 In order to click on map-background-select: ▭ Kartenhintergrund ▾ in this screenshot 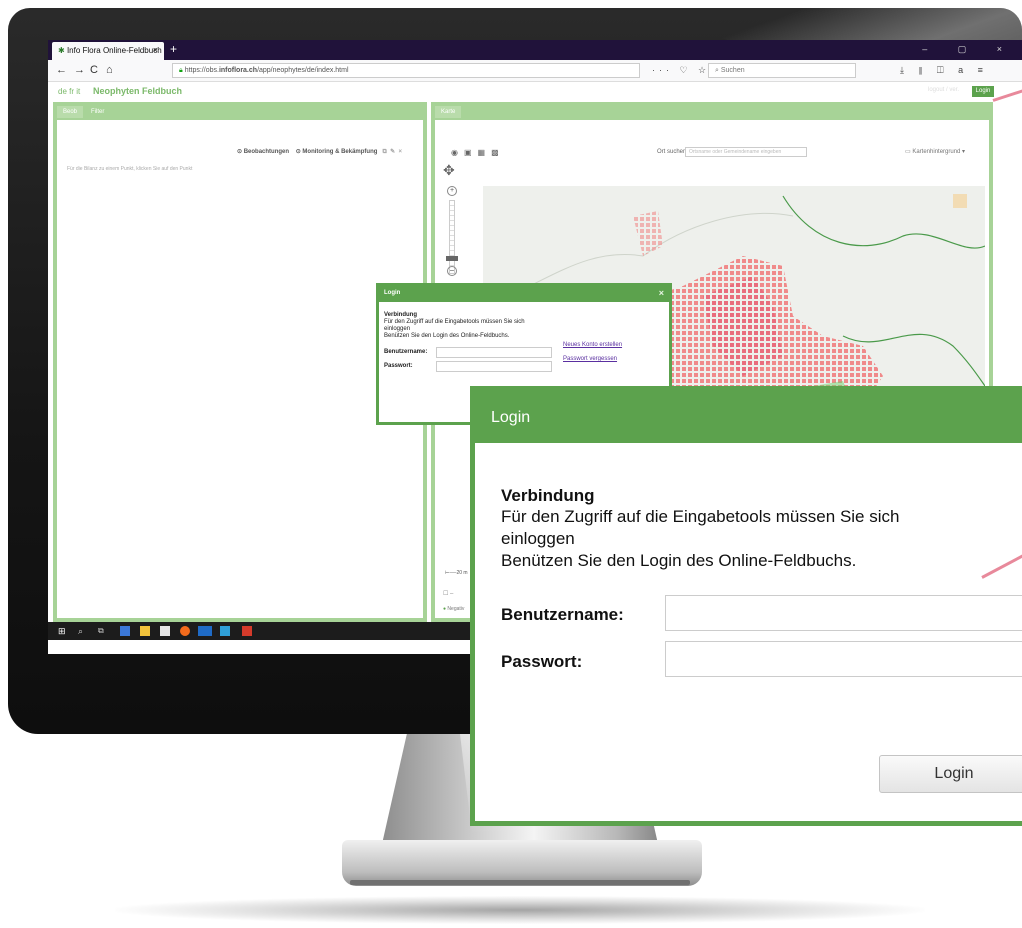, I will do `click(935, 151)`.